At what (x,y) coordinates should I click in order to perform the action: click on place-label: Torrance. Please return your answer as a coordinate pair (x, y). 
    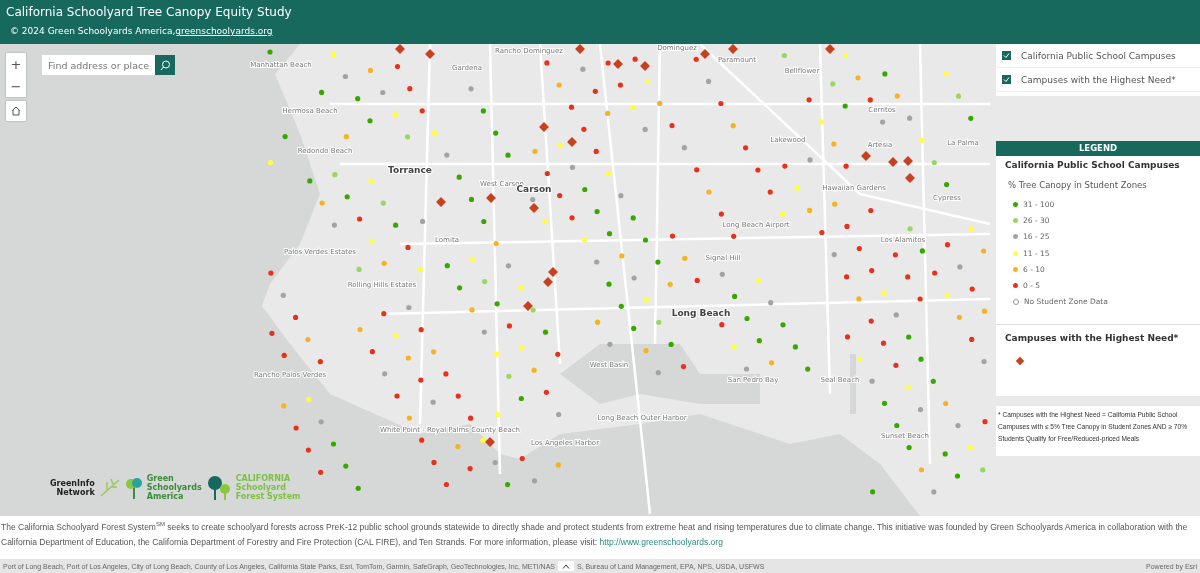
    Looking at the image, I should click on (410, 170).